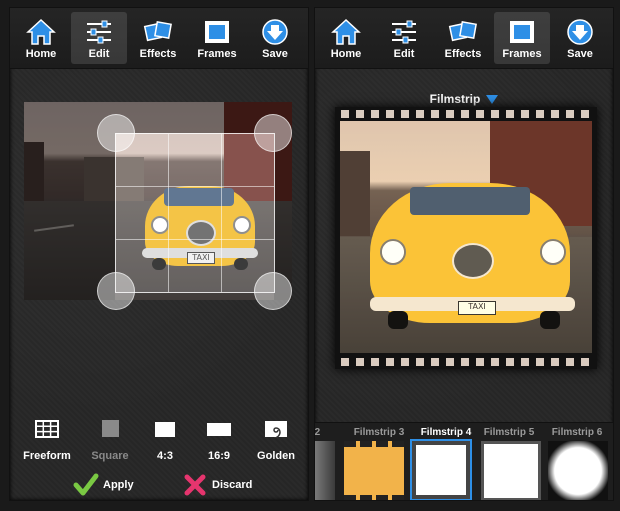 The height and width of the screenshot is (511, 620). I want to click on rect-16x9-icon, so click(219, 429).